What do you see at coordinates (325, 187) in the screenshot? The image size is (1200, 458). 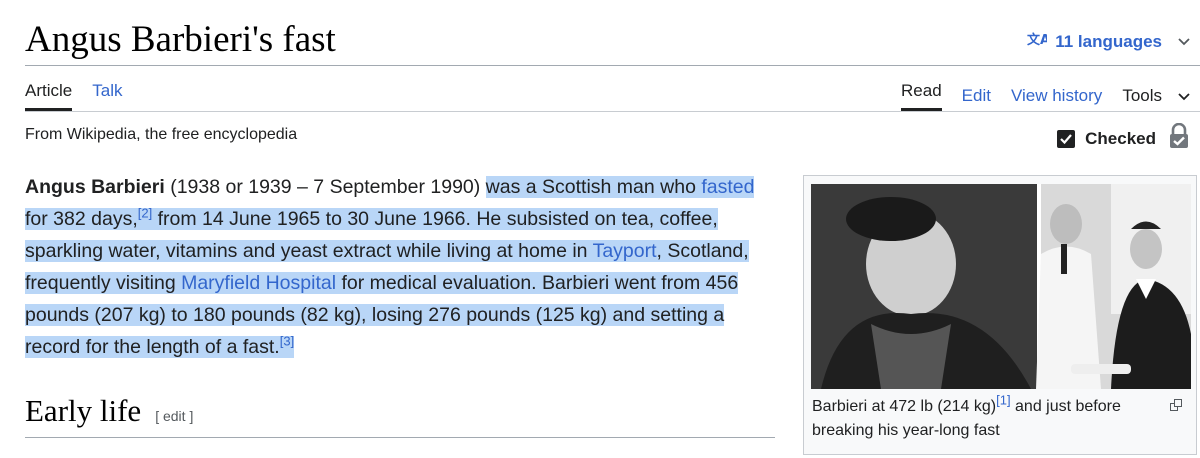 I see `intro-text: (1938 or 1939 – 7 September 1990)` at bounding box center [325, 187].